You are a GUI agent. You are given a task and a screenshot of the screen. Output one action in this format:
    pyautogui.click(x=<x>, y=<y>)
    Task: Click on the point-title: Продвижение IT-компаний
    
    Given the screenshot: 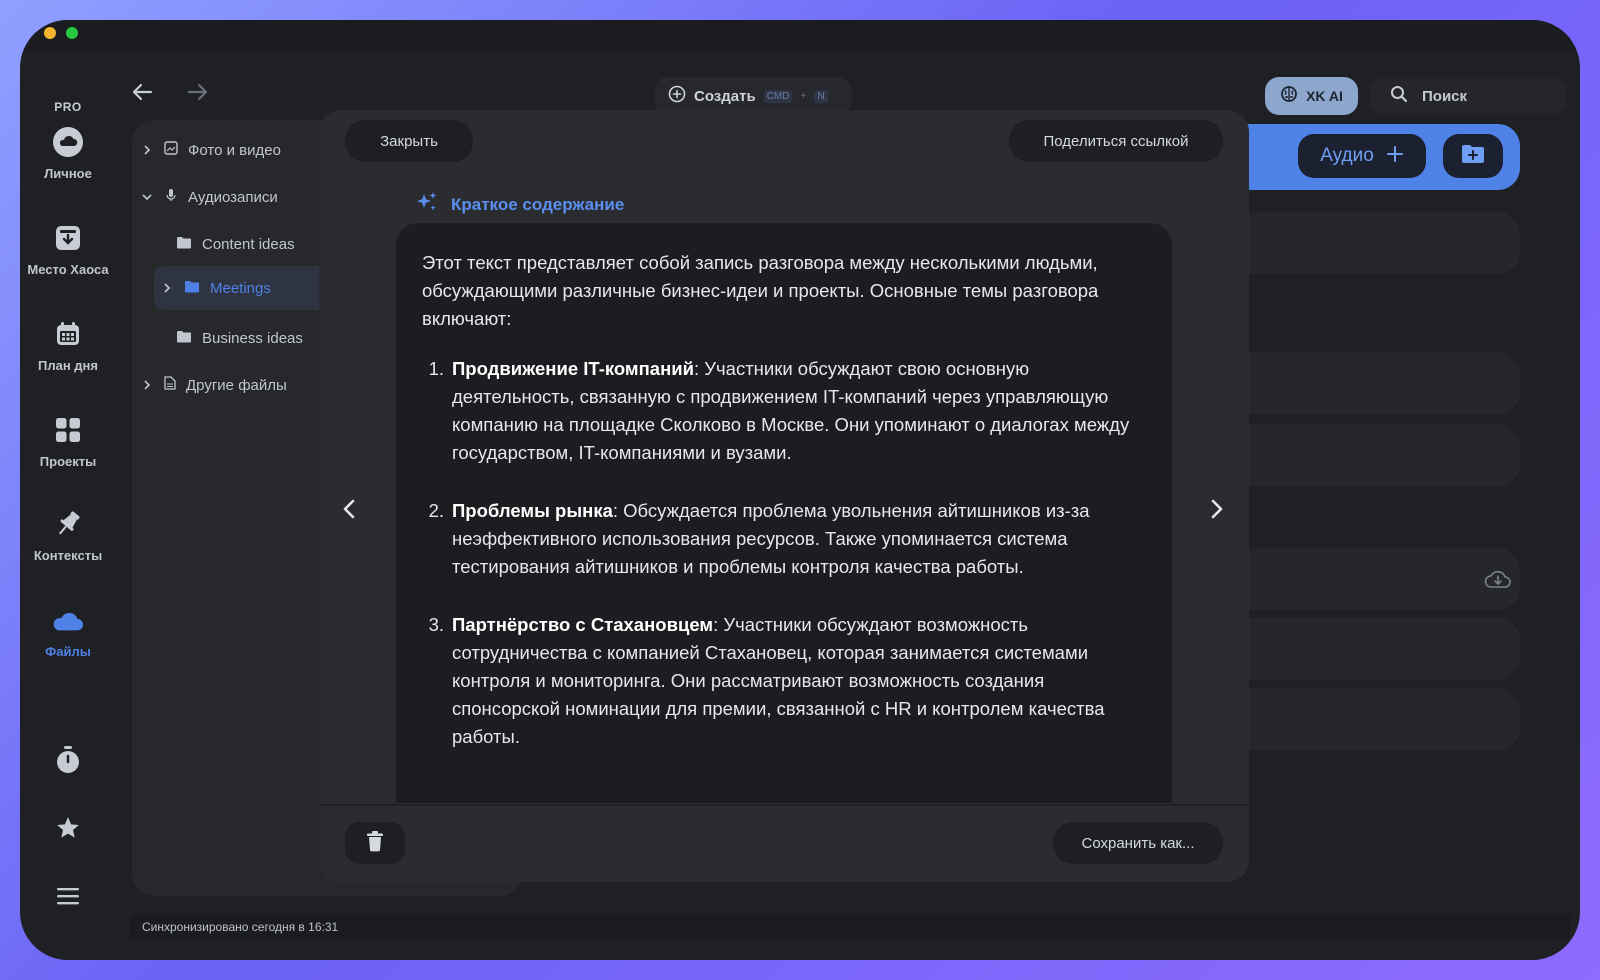 What is the action you would take?
    pyautogui.click(x=573, y=368)
    